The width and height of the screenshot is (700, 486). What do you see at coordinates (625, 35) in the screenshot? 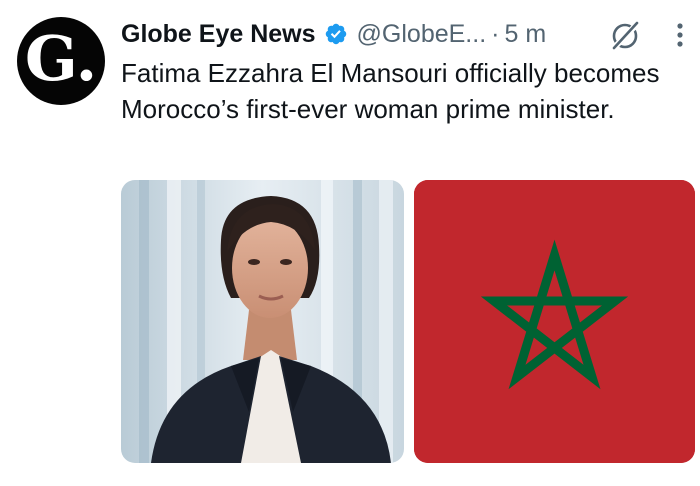
I see `grok-icon` at bounding box center [625, 35].